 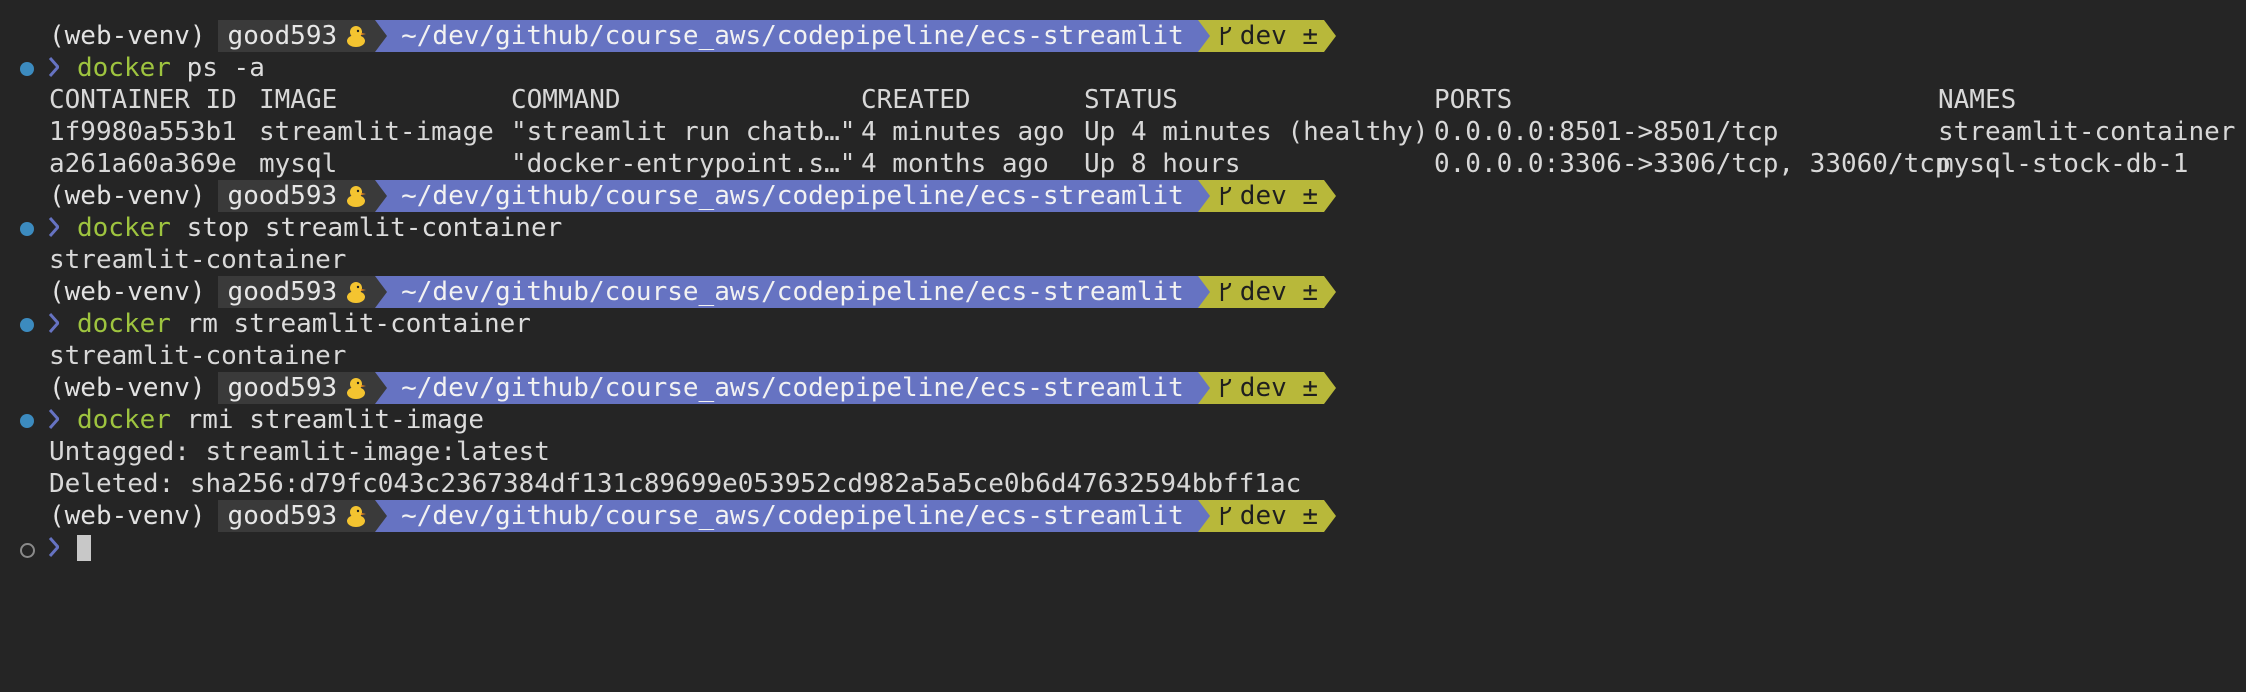 I want to click on command-args: ps -a, so click(x=217, y=68).